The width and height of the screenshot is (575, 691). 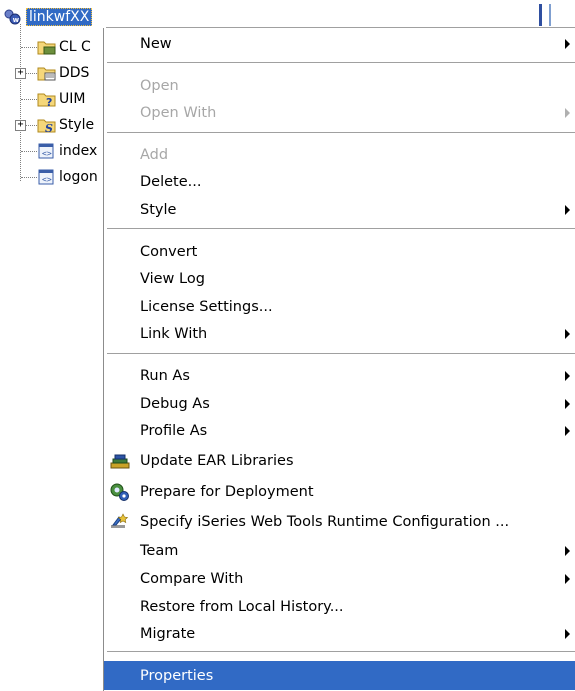 What do you see at coordinates (192, 579) in the screenshot?
I see `menu-item-label: Compare With` at bounding box center [192, 579].